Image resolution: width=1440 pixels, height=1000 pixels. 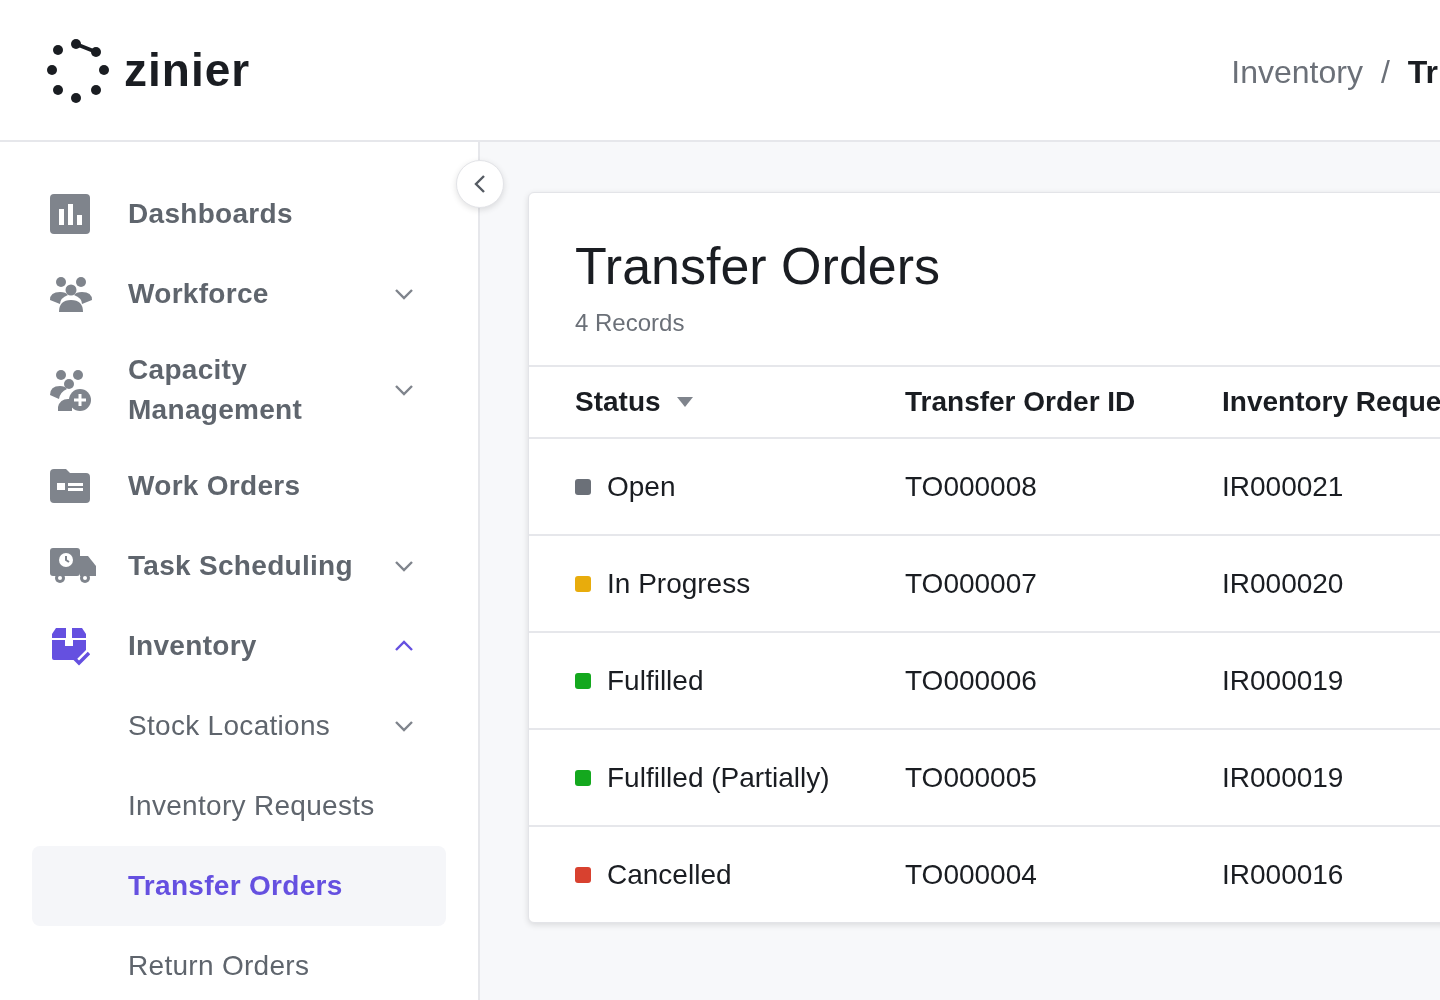 What do you see at coordinates (239, 390) in the screenshot?
I see `nav-item: Capacity Management` at bounding box center [239, 390].